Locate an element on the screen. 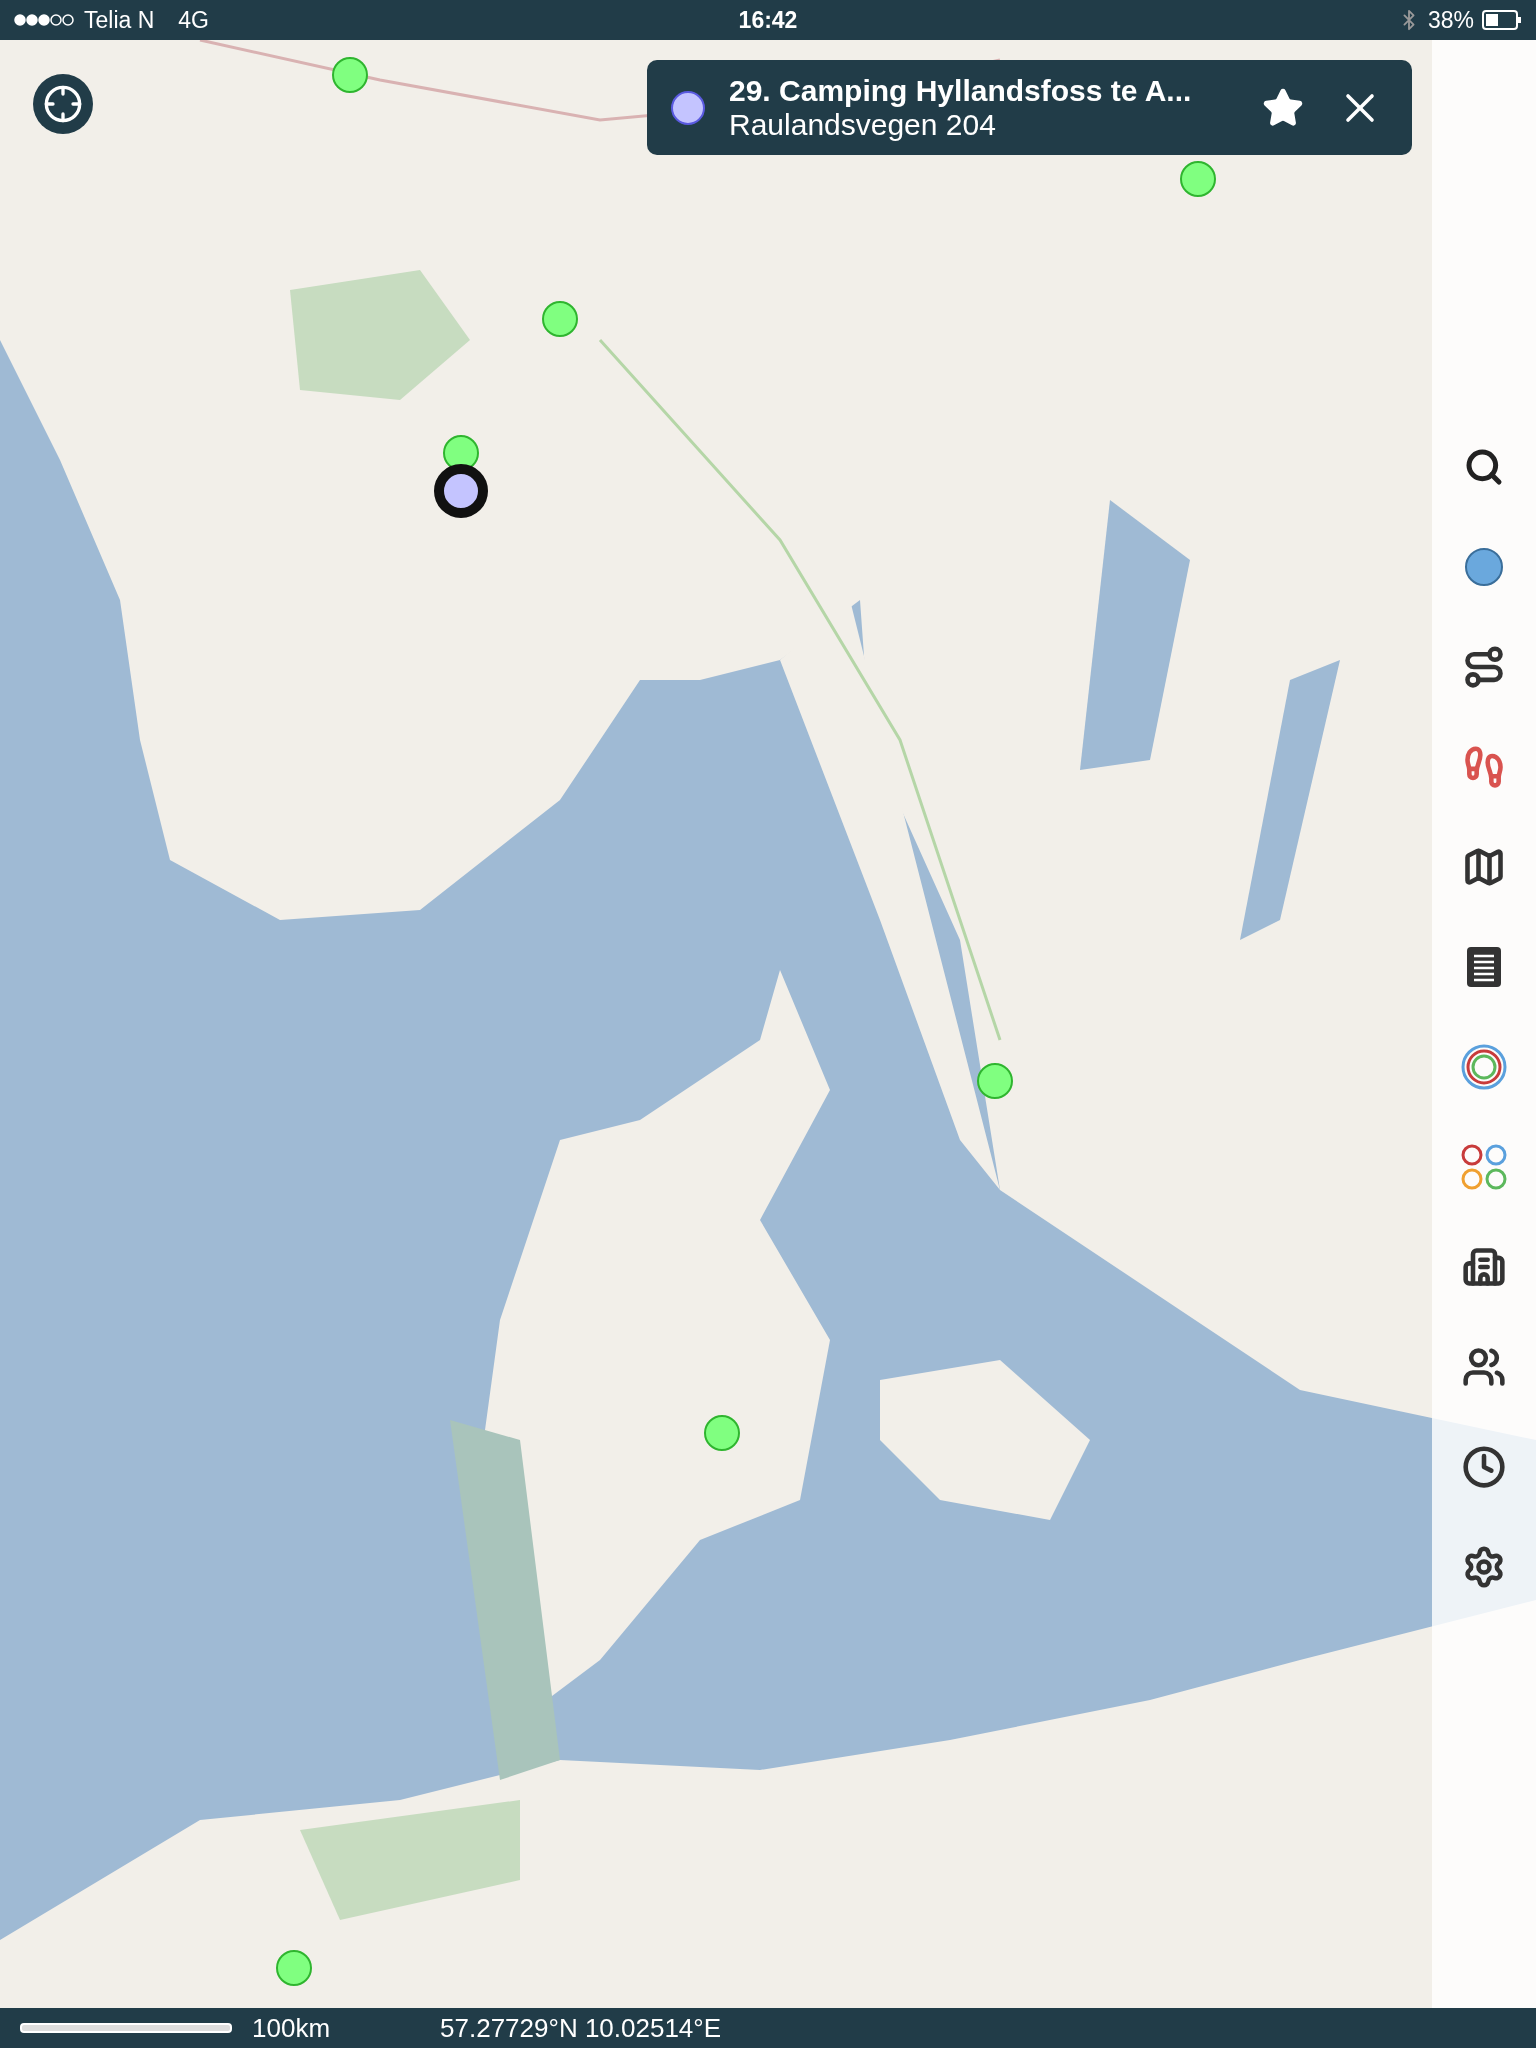 The height and width of the screenshot is (2048, 1536). place-dot-icon is located at coordinates (688, 107).